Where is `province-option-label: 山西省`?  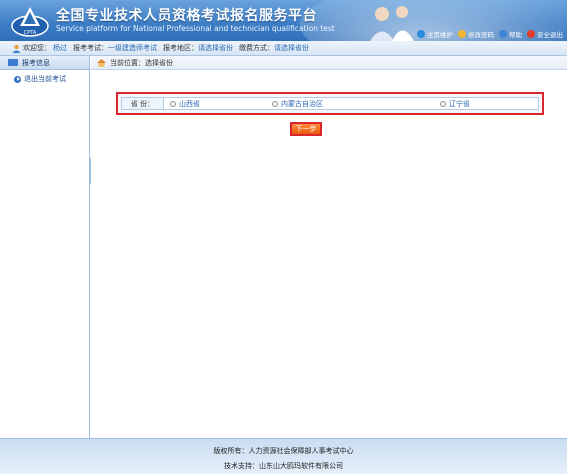
province-option-label: 山西省 is located at coordinates (189, 103).